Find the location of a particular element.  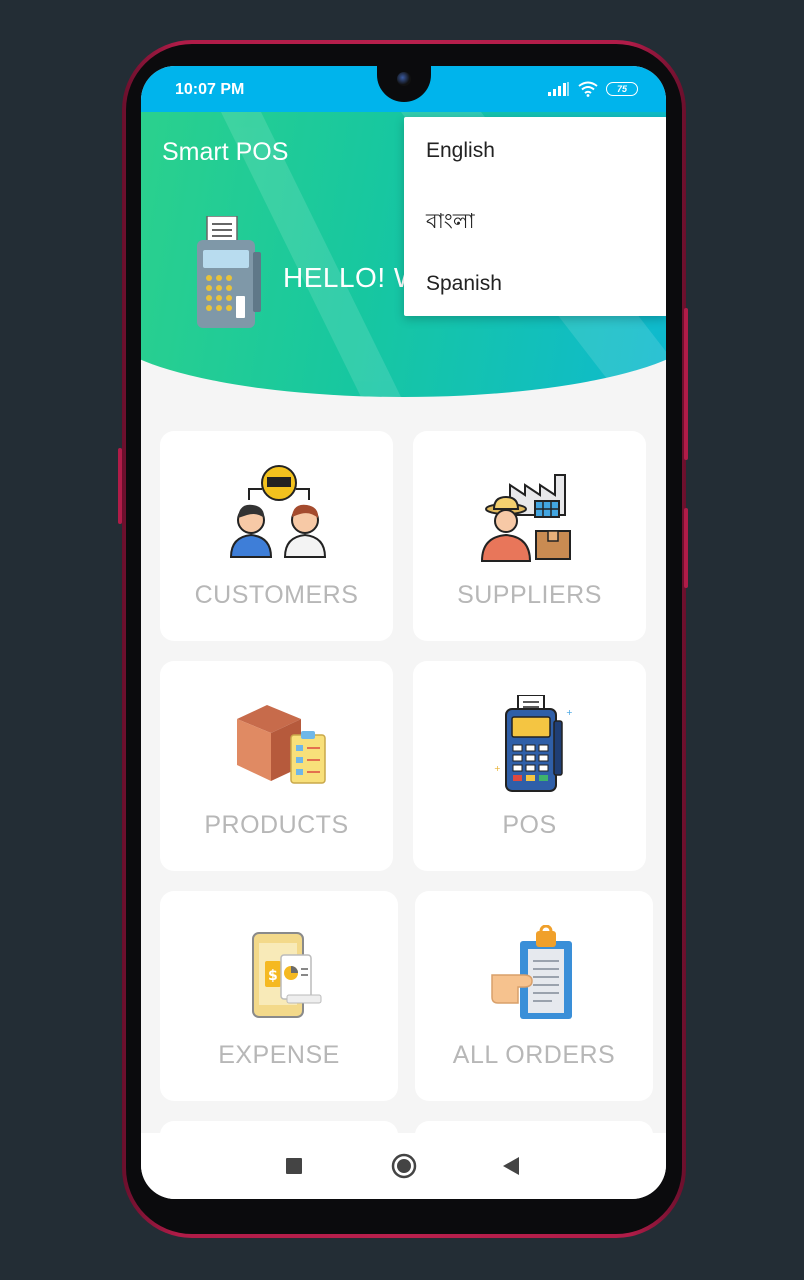

navigation-bar is located at coordinates (403, 1166).